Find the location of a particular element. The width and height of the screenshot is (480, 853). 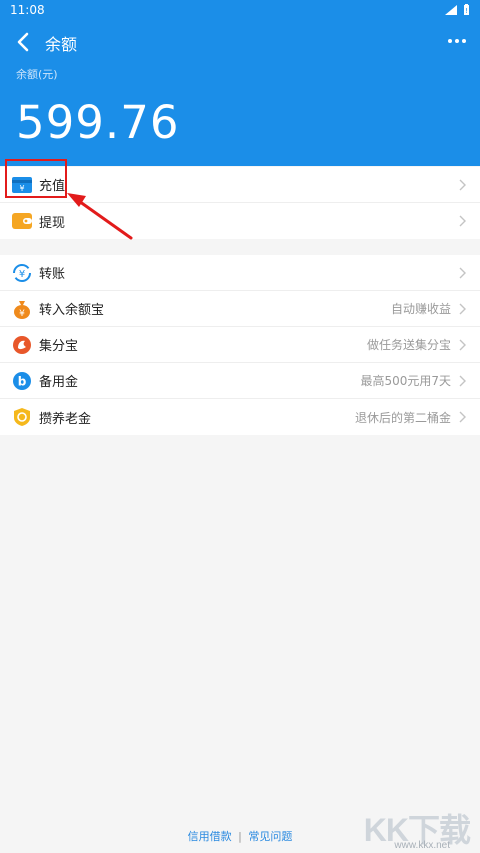

jifenbao-row: 集分宝 做任务送集分宝 is located at coordinates (240, 345).